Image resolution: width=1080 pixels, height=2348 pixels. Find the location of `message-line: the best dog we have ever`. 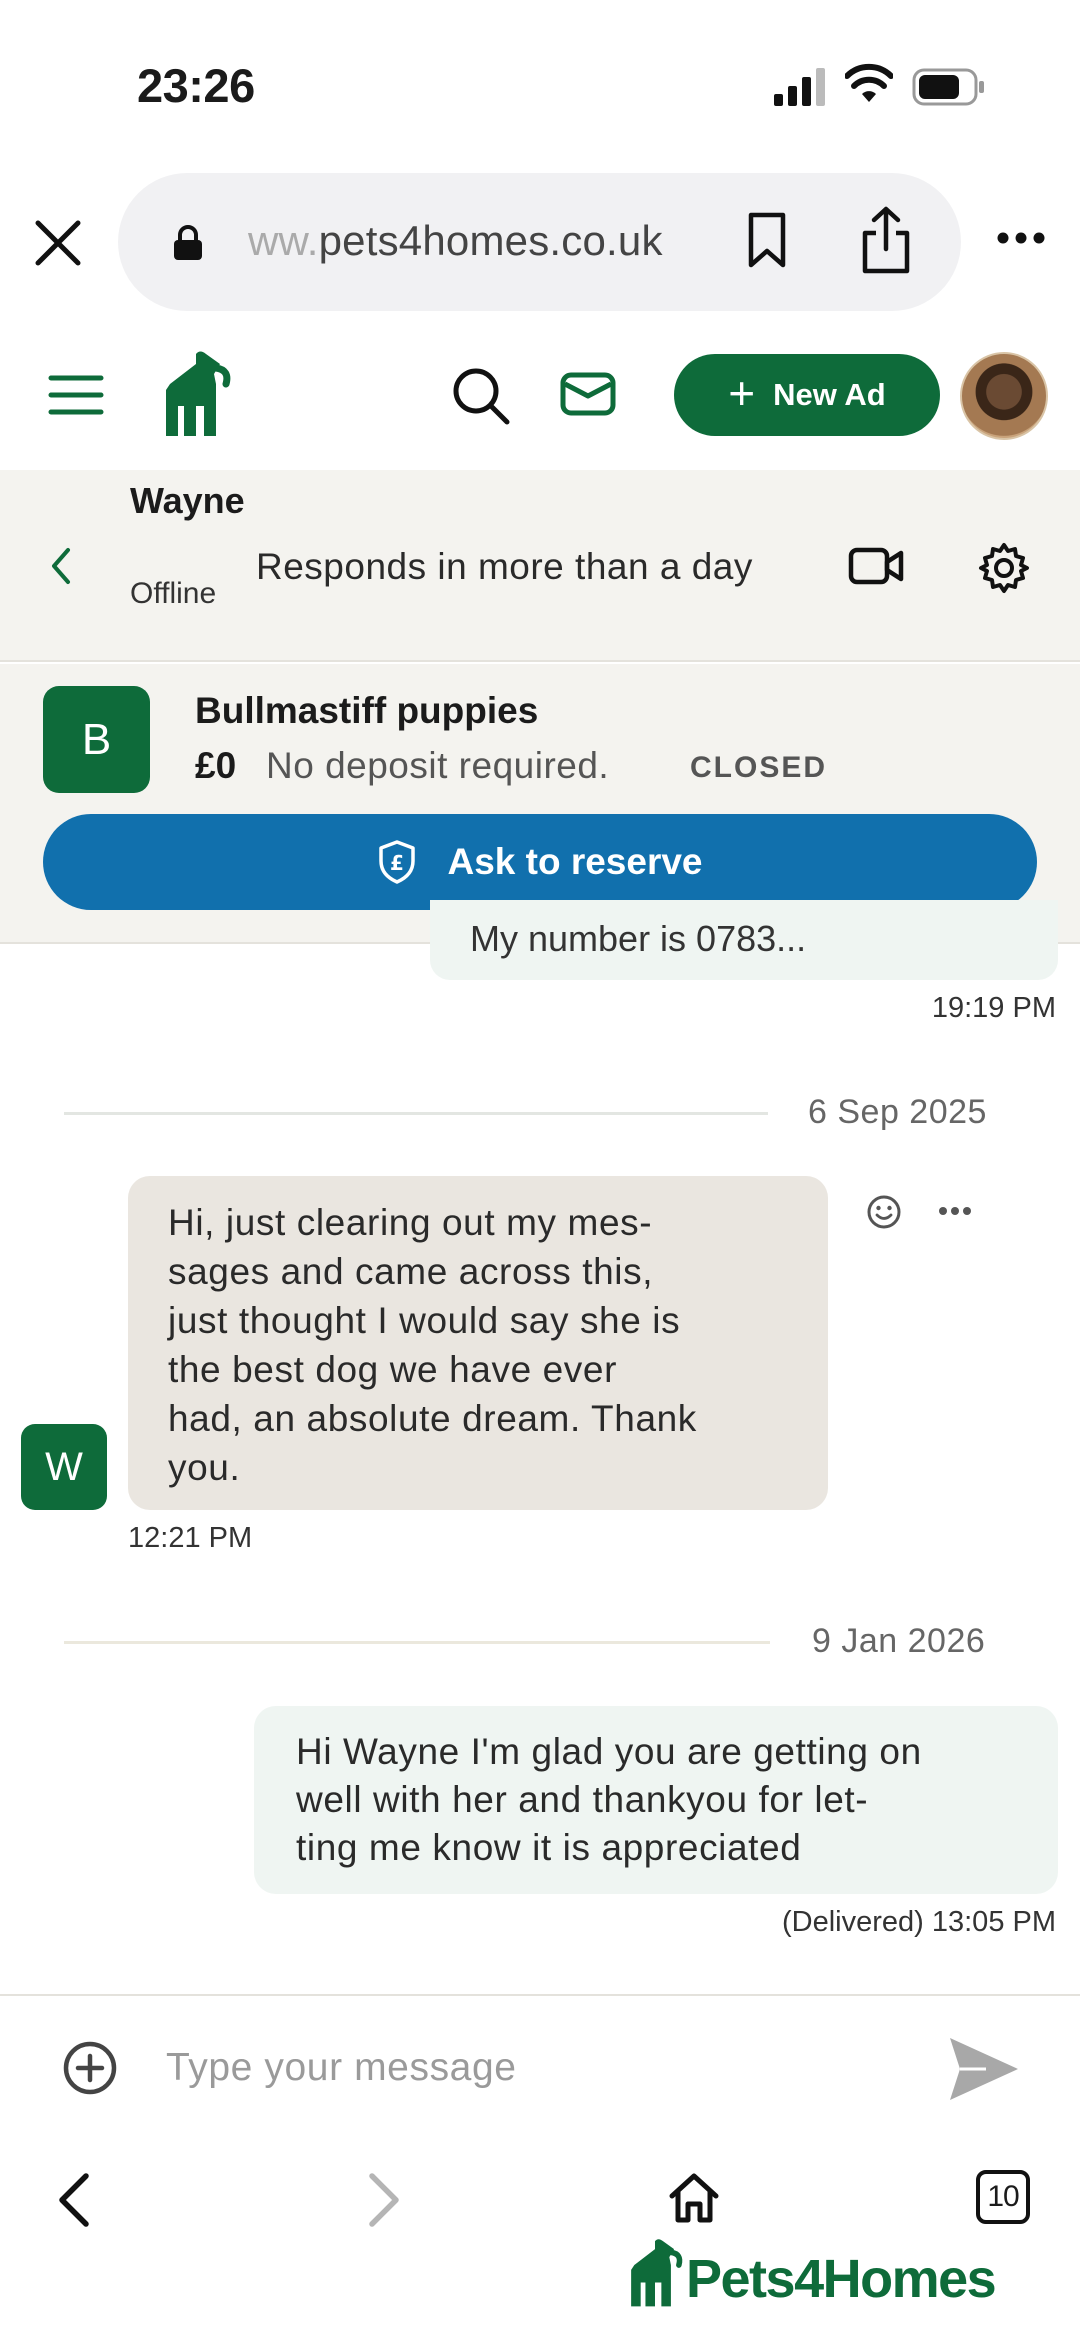

message-line: the best dog we have ever is located at coordinates (393, 1369).